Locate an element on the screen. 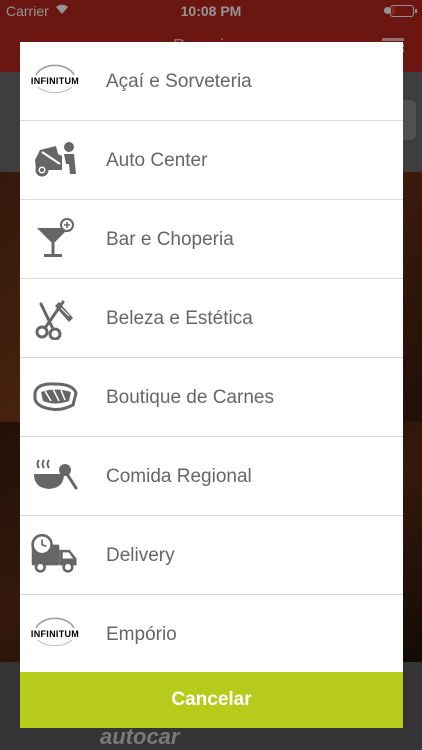  category-item: Boutique de Carnes is located at coordinates (211, 397).